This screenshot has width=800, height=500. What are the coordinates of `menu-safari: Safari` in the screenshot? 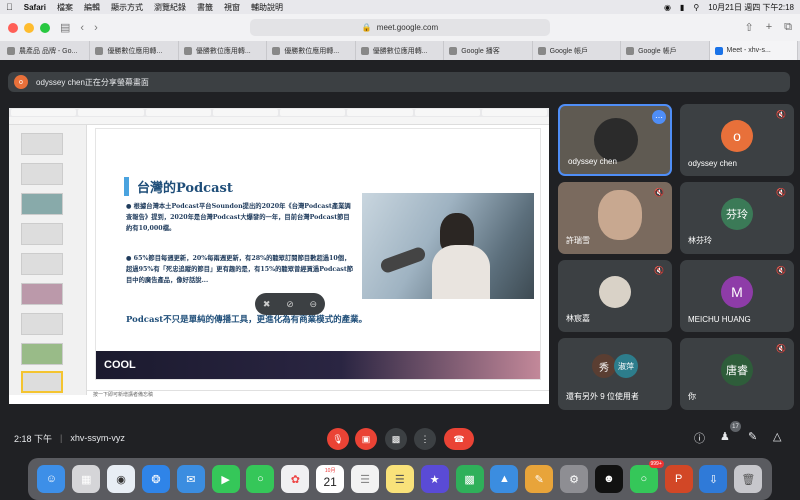 It's located at (35, 7).